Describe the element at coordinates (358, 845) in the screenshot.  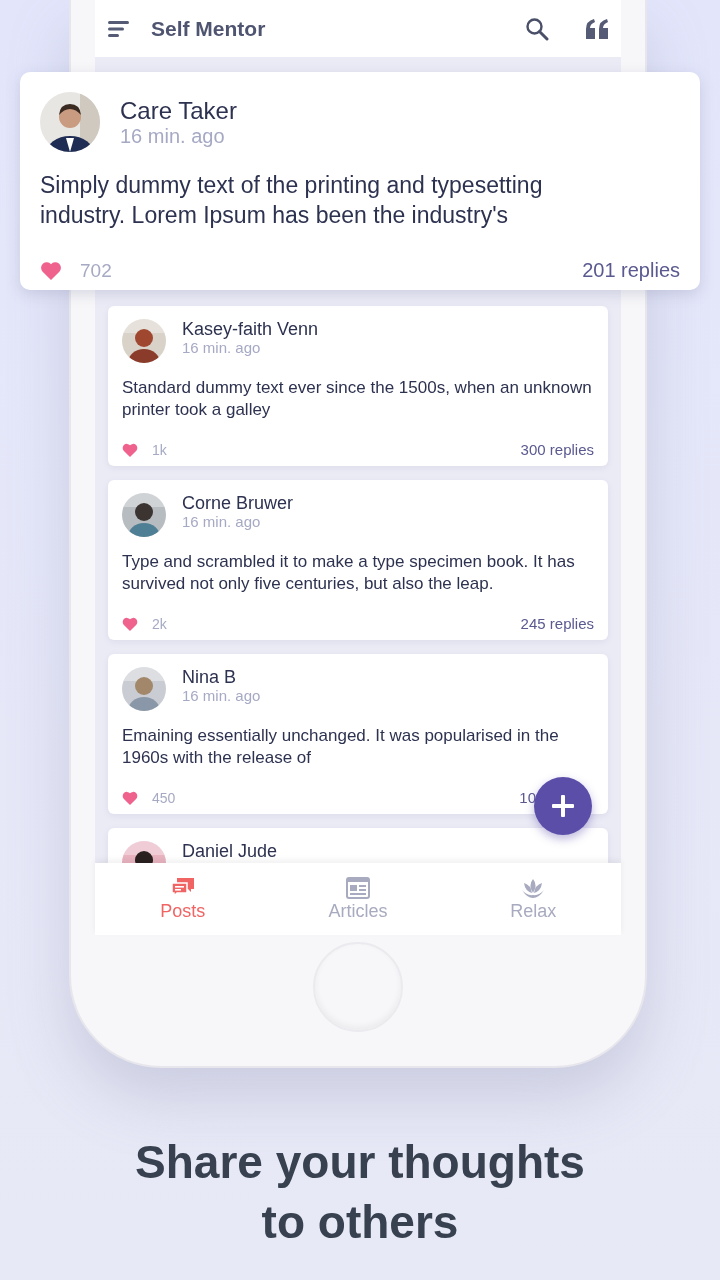
I see `post-card: Daniel Jude` at that location.